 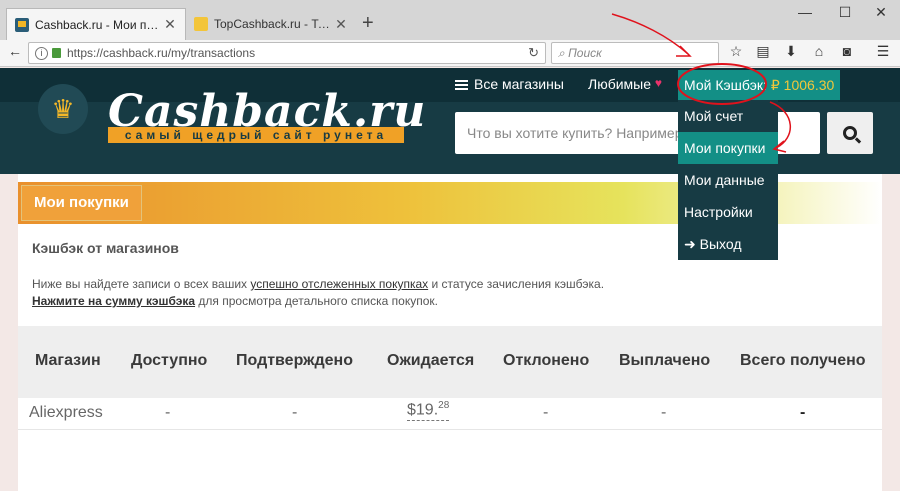 I want to click on column-header-available: Доступно, so click(x=169, y=360).